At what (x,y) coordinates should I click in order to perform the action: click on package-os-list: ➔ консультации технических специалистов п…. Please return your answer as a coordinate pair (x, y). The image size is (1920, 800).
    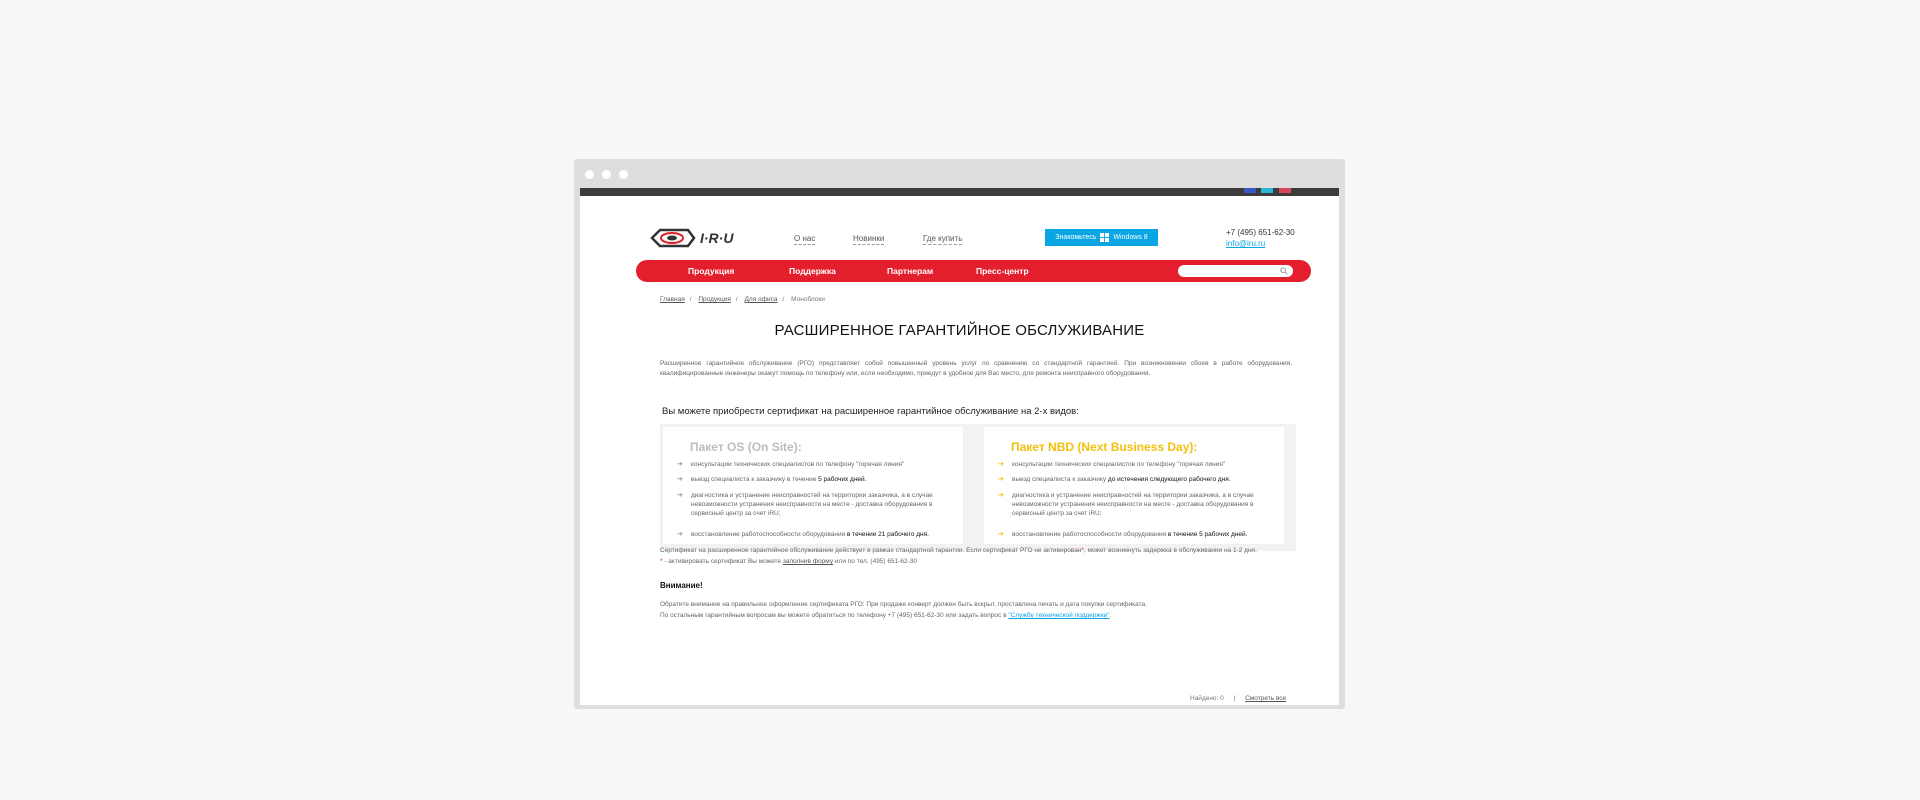
    Looking at the image, I should click on (817, 499).